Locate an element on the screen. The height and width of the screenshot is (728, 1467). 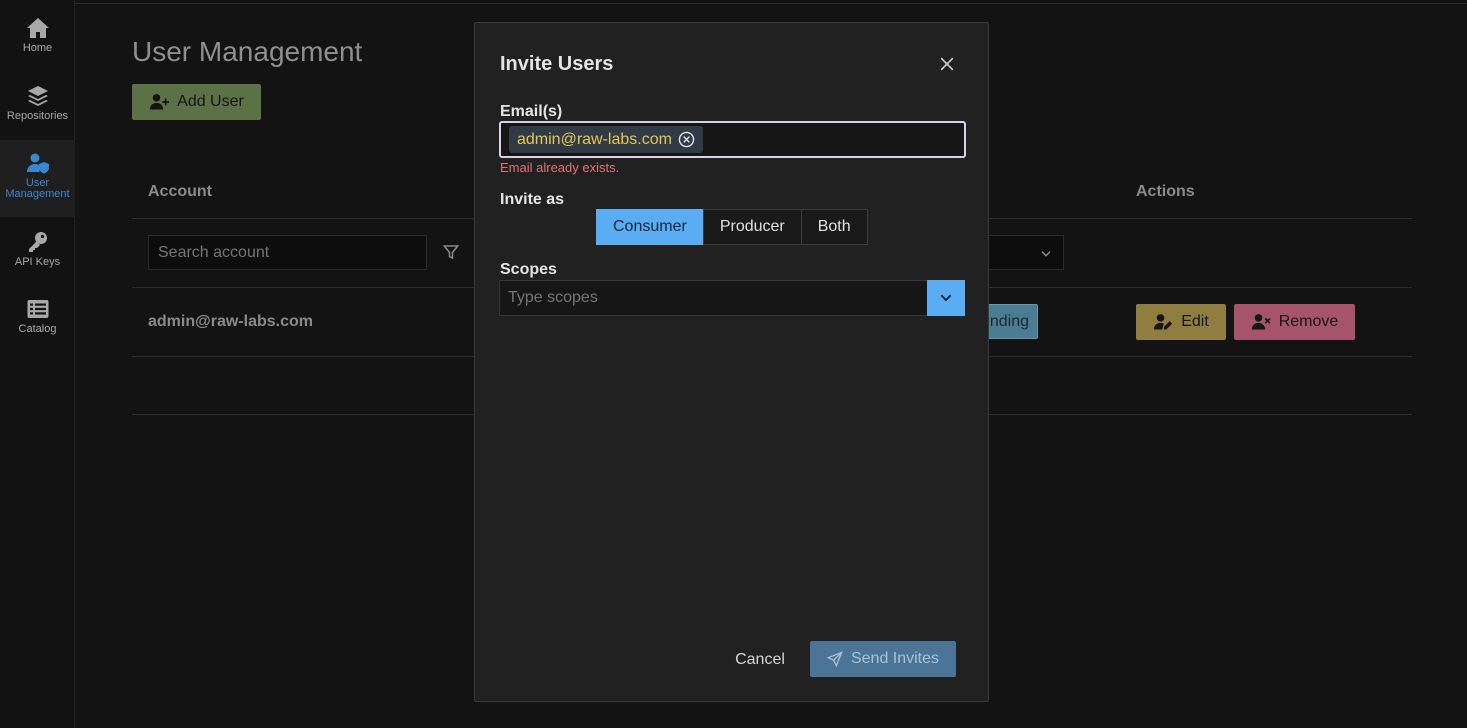
add-user-label: Add User is located at coordinates (210, 101).